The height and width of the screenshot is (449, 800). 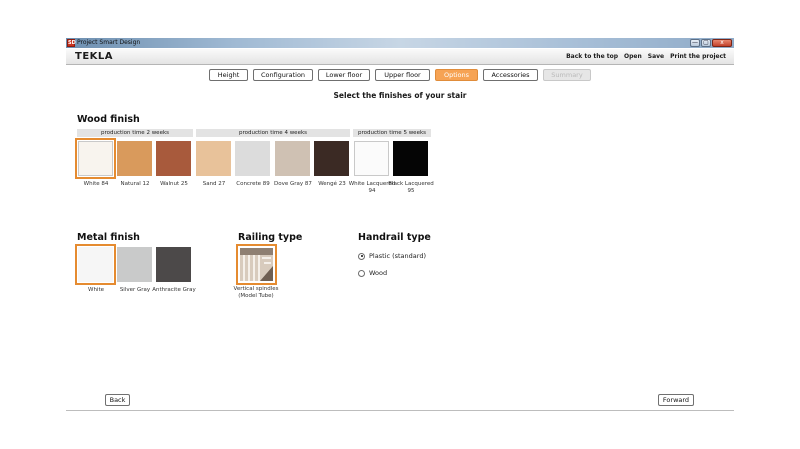 I want to click on handrail-option-label: Plastic (standard), so click(x=397, y=256).